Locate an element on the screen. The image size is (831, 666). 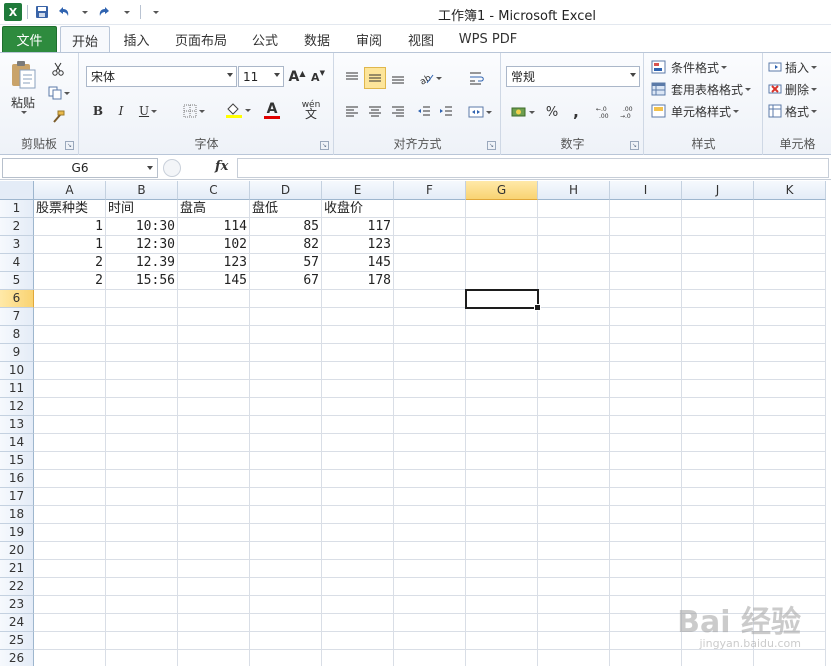
cell-j10 is located at coordinates (718, 371).